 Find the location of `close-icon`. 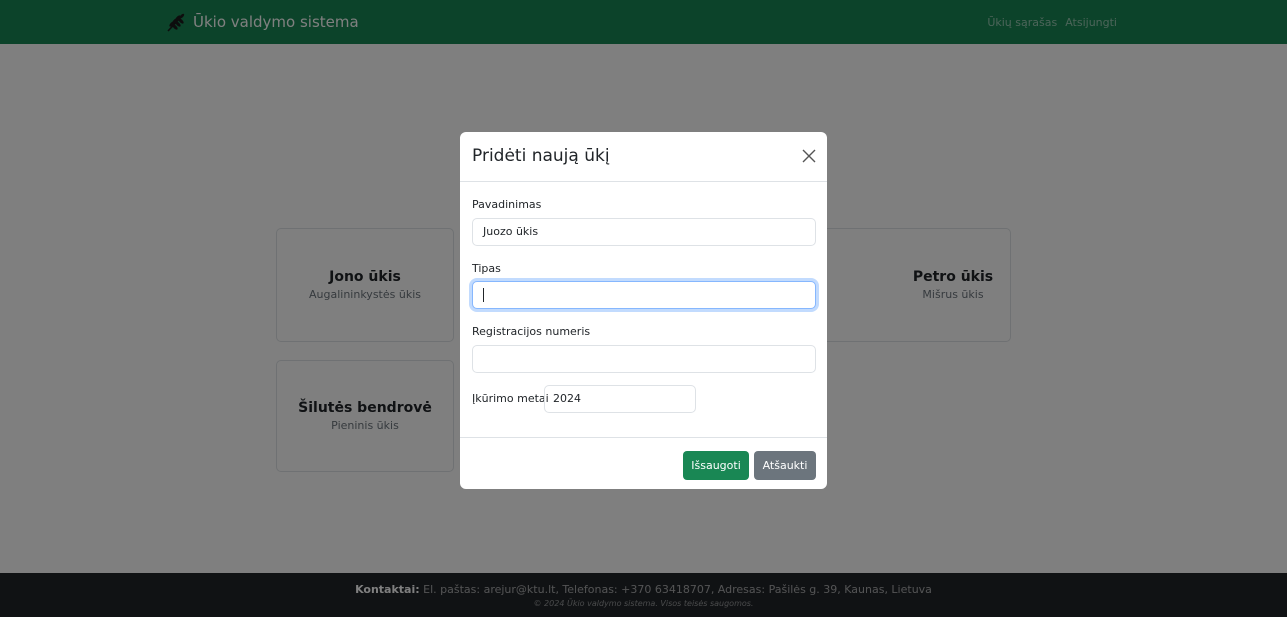

close-icon is located at coordinates (809, 156).